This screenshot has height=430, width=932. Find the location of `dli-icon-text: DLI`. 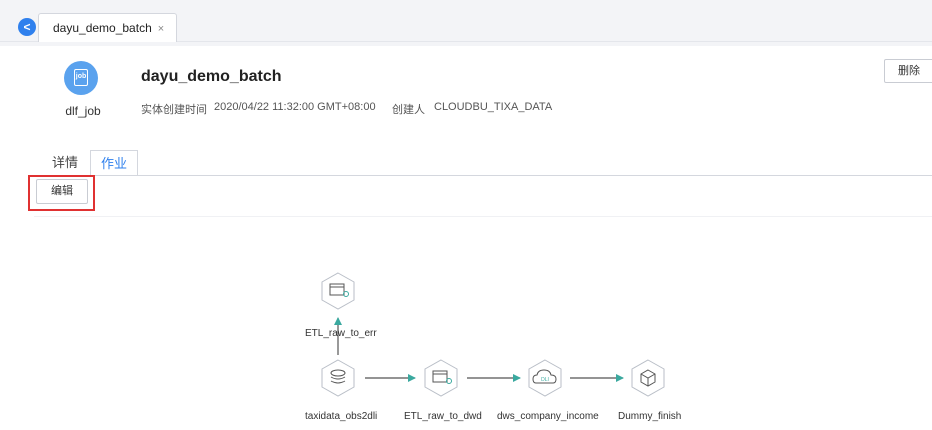

dli-icon-text: DLI is located at coordinates (545, 380).